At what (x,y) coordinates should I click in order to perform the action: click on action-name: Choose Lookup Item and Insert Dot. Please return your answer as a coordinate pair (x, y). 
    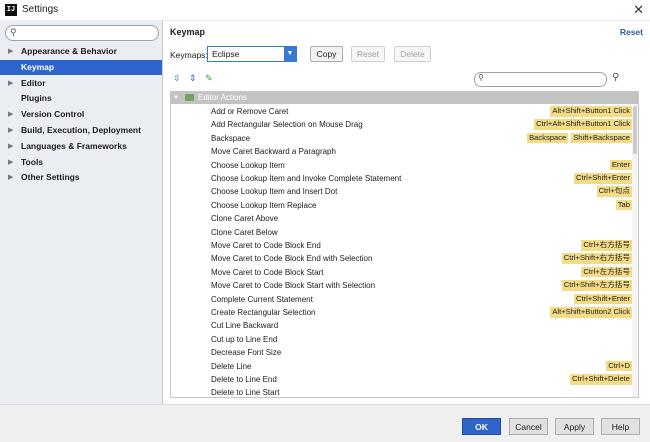
    Looking at the image, I should click on (274, 192).